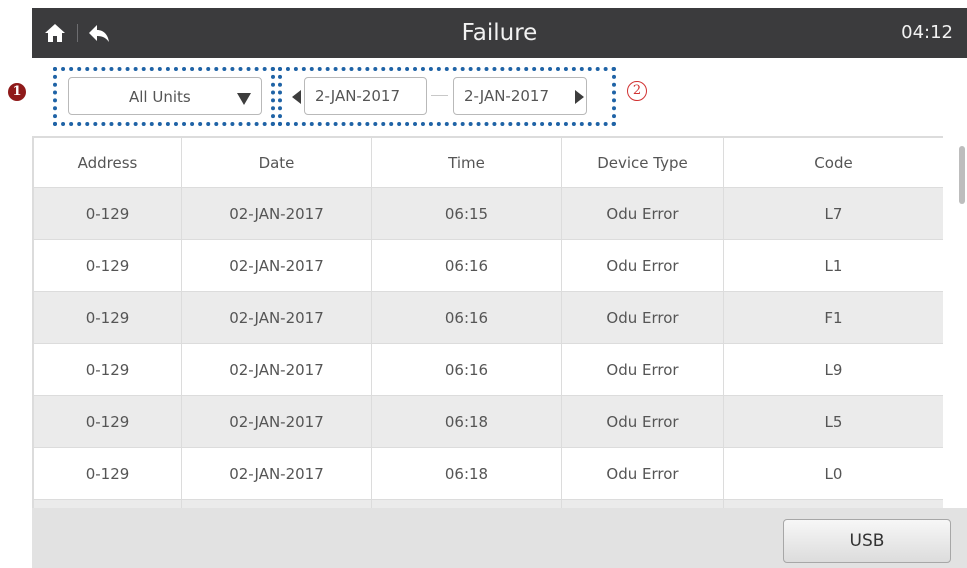 The image size is (967, 568). I want to click on cell-code: L5, so click(833, 421).